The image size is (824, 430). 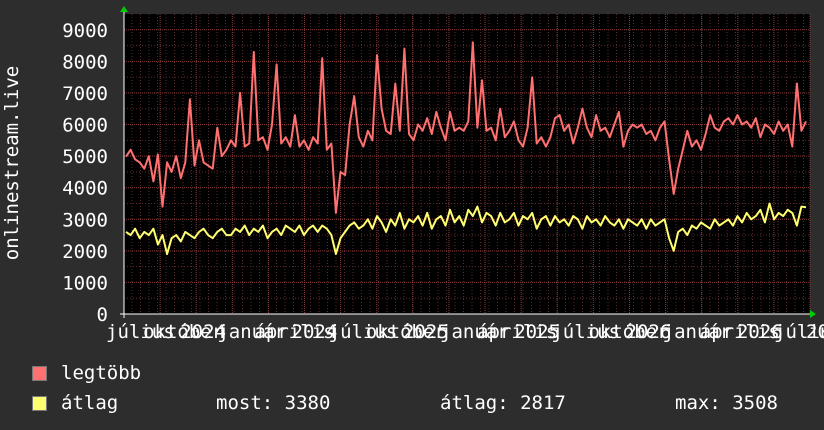 I want to click on legend-swatch-avg, so click(x=39, y=403).